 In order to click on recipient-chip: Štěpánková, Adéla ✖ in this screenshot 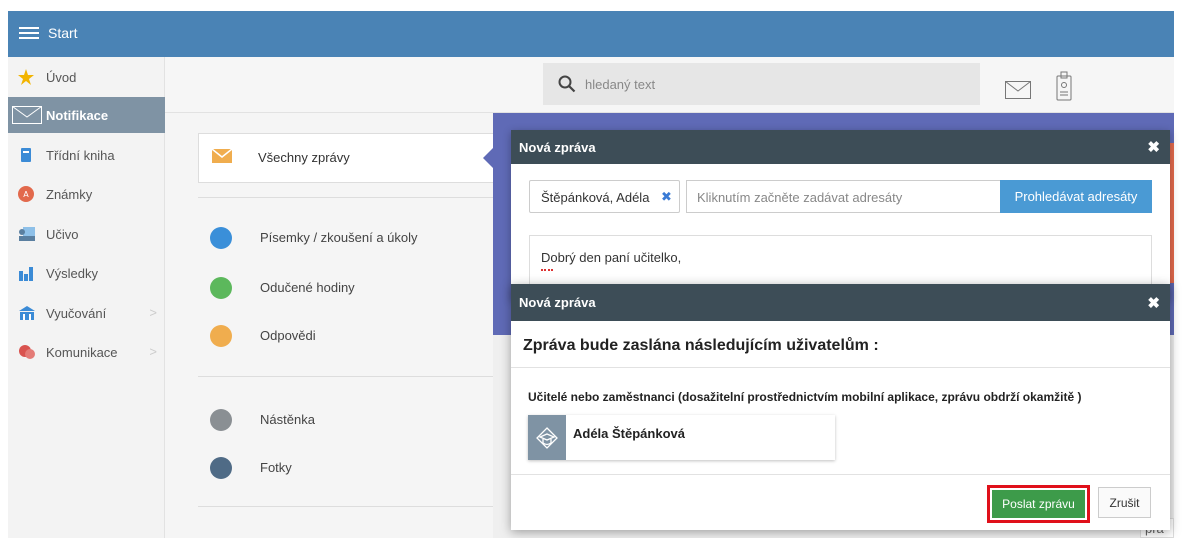, I will do `click(604, 196)`.